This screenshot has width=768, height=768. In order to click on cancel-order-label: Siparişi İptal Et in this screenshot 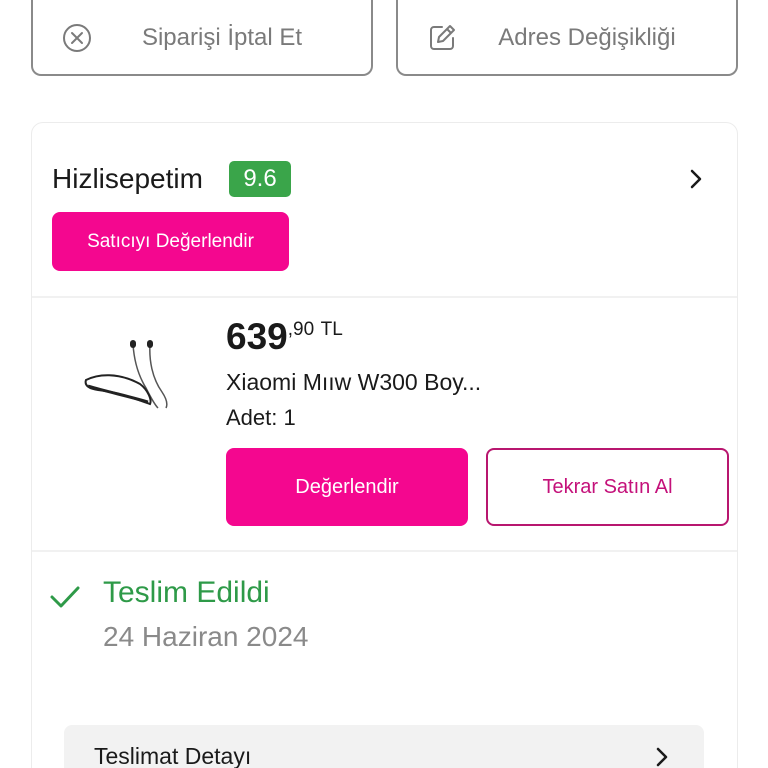, I will do `click(222, 37)`.